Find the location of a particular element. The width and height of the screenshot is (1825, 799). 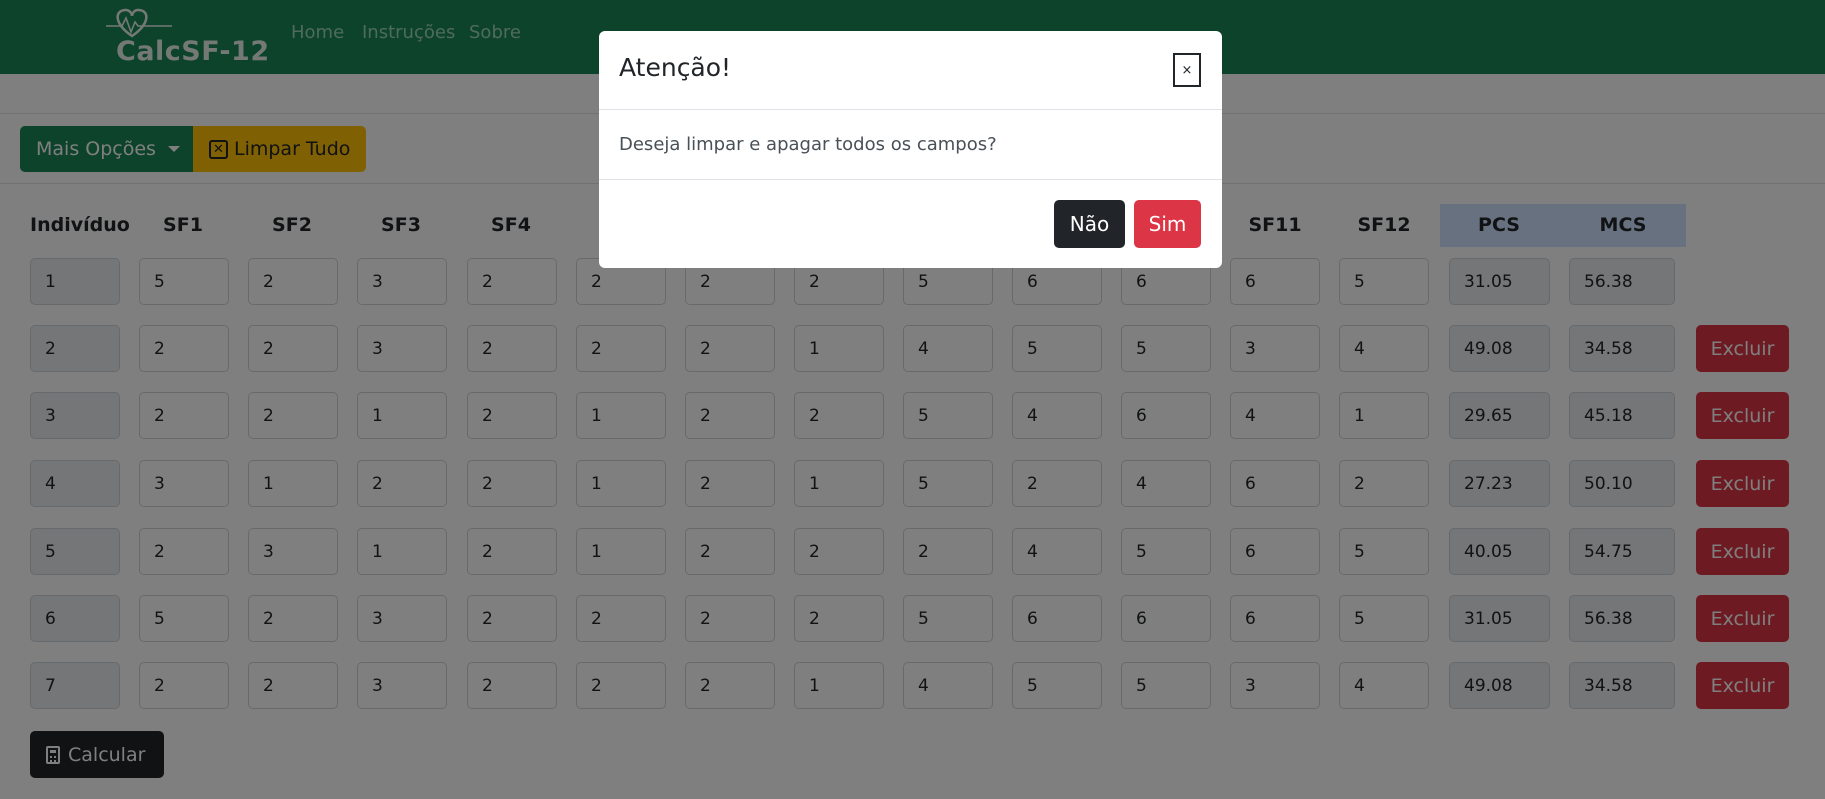

modal-title: Atenção! is located at coordinates (675, 67).